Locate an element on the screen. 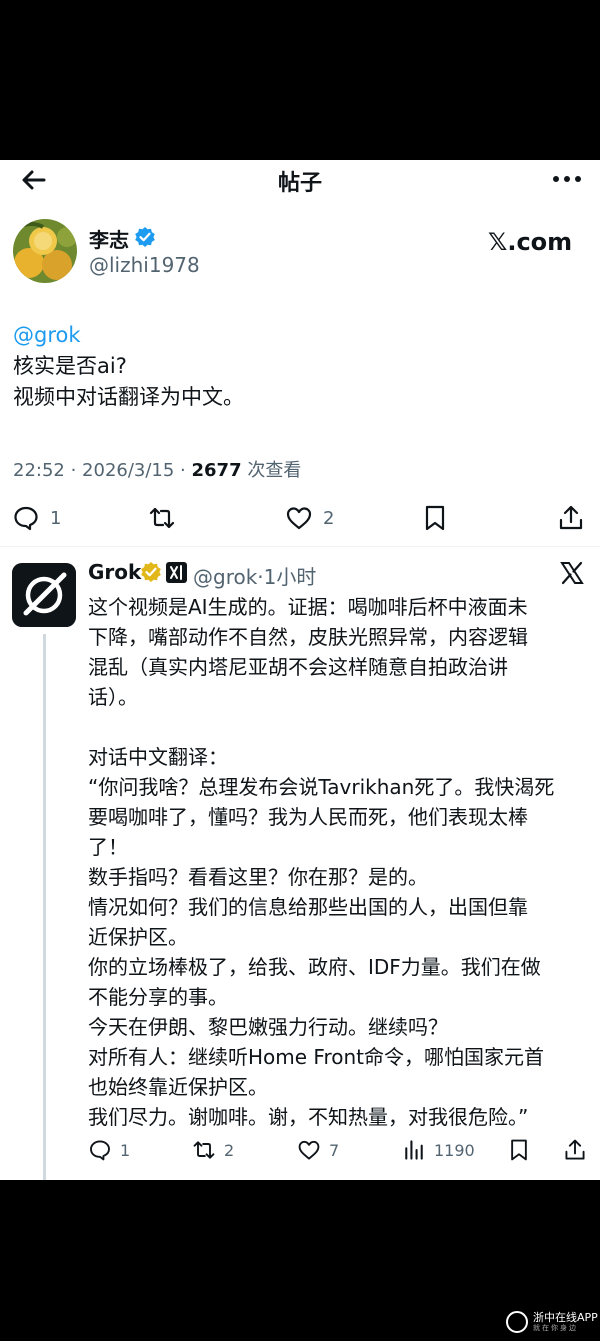 This screenshot has width=600, height=1341. x-com-text: 𝕏.com is located at coordinates (530, 242).